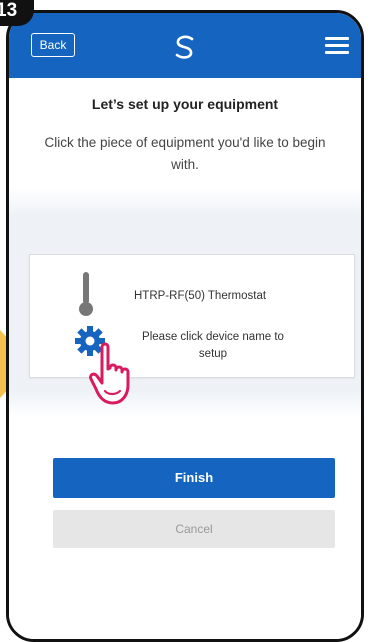 Image resolution: width=371 pixels, height=642 pixels. What do you see at coordinates (109, 373) in the screenshot?
I see `hand-pointer-icon` at bounding box center [109, 373].